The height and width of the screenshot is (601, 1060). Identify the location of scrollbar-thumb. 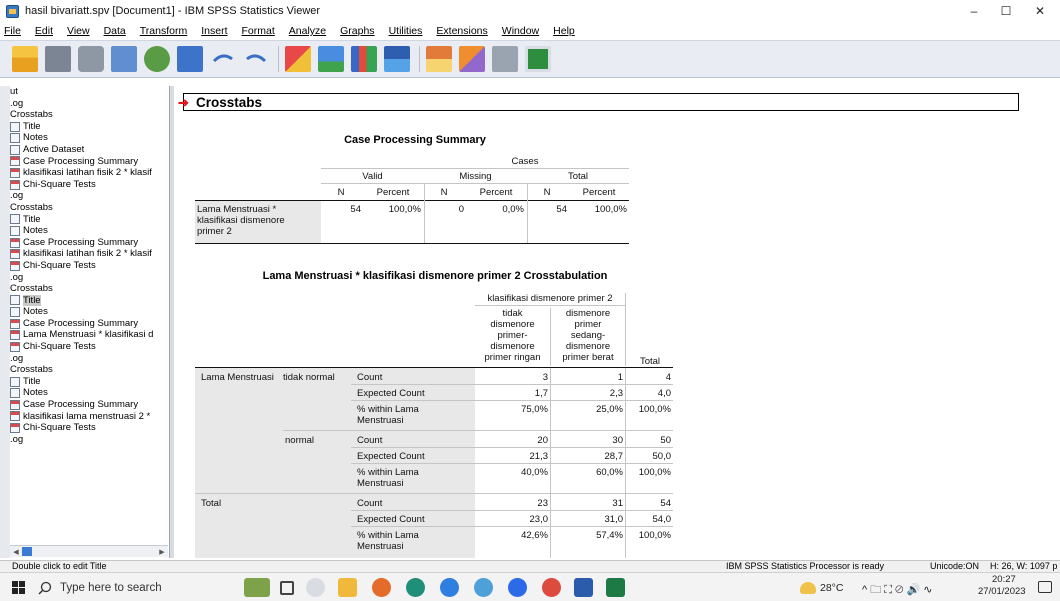
(27, 551).